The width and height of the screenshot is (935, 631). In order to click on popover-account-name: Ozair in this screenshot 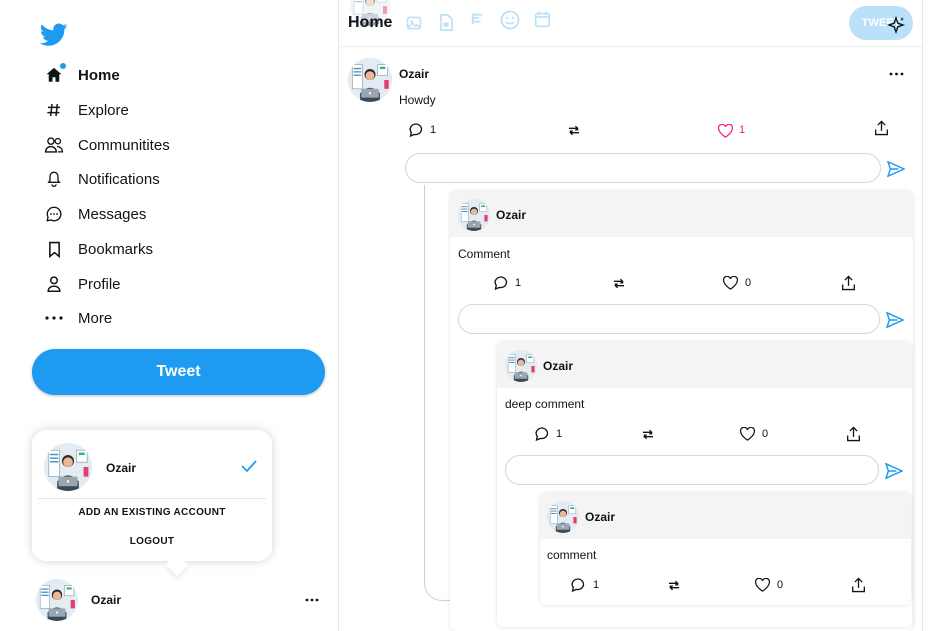, I will do `click(121, 468)`.